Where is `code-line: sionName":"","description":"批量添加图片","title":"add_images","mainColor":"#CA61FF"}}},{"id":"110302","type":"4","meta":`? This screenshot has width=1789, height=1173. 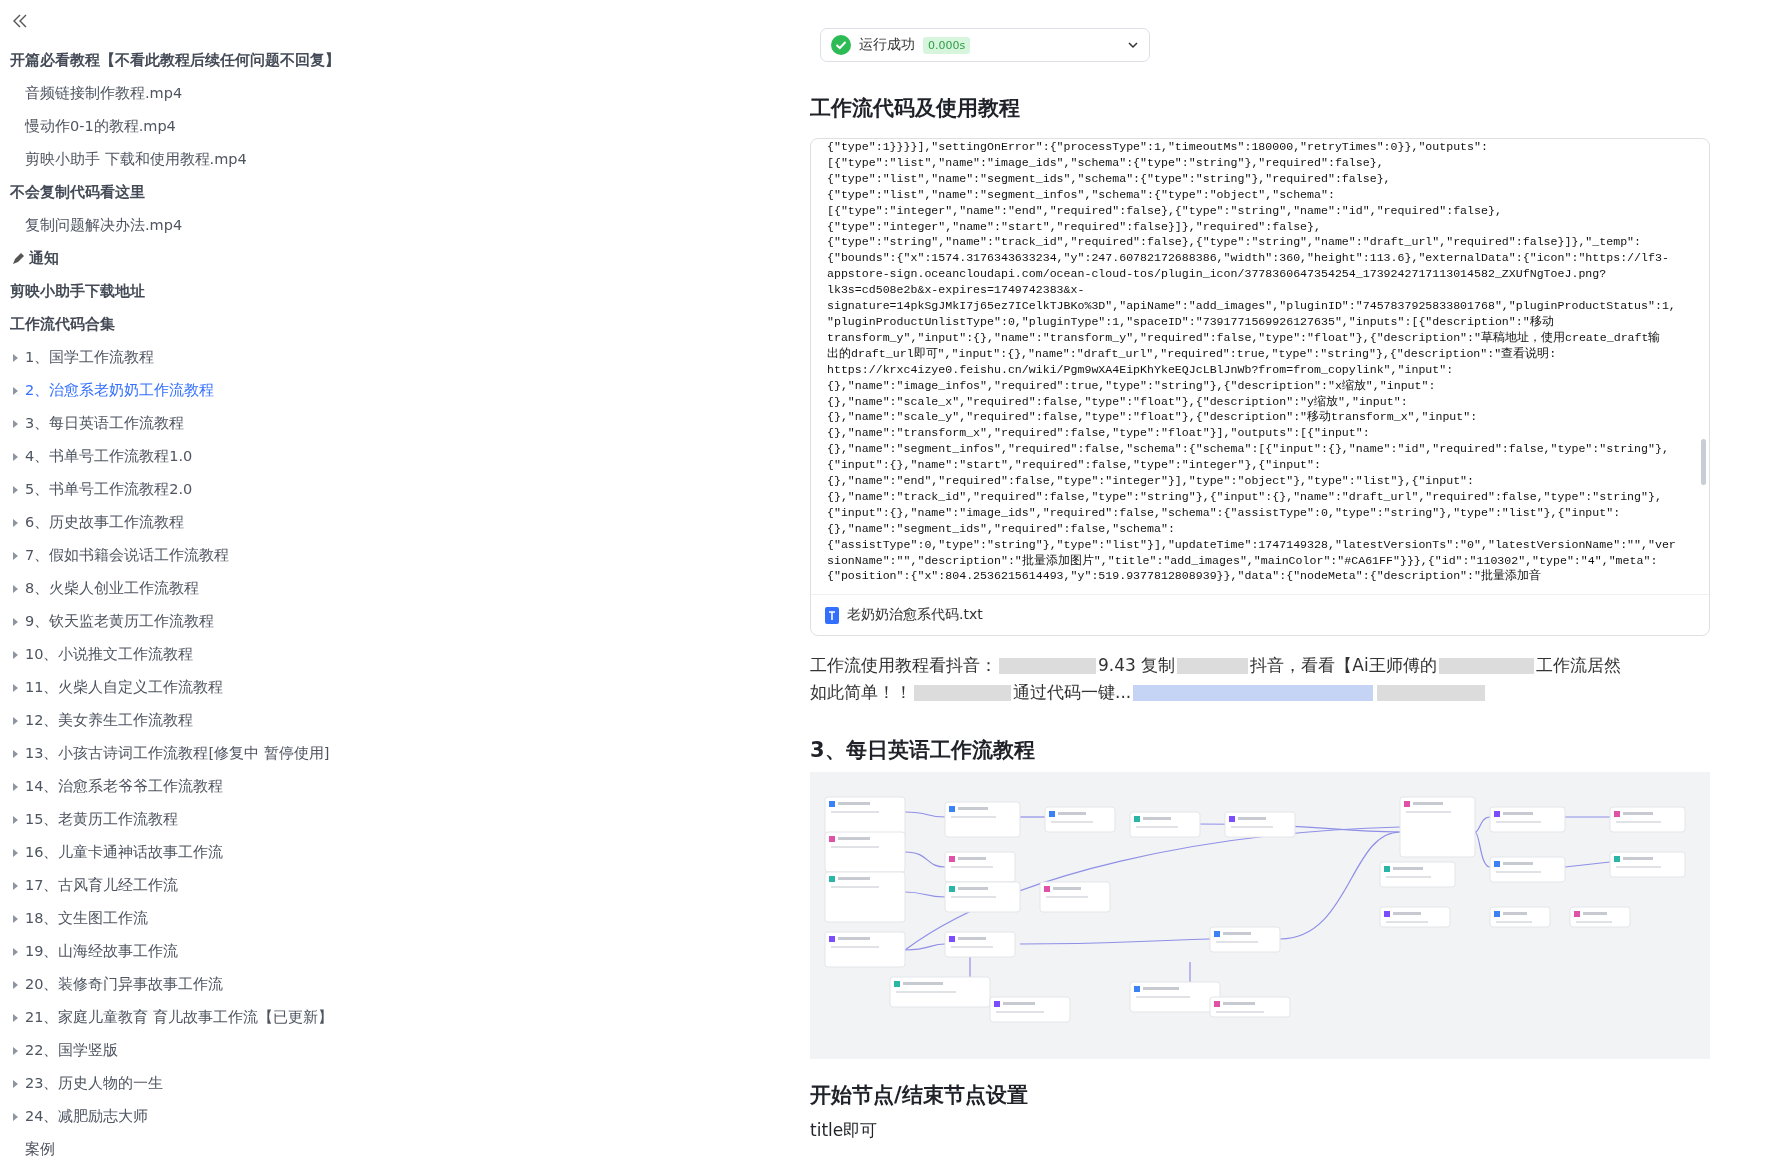 code-line: sionName":"","description":"批量添加图片","title":"add_images","mainColor":"#CA61FF"}}},{"id":"110302","type":"4","meta": is located at coordinates (1243, 560).